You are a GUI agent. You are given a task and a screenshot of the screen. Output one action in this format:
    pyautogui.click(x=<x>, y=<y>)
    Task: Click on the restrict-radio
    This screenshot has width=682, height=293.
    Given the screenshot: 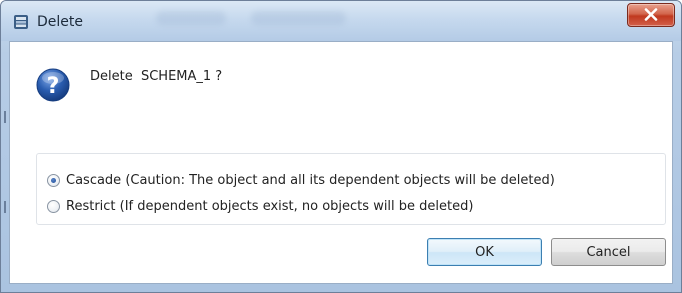 What is the action you would take?
    pyautogui.click(x=53, y=206)
    